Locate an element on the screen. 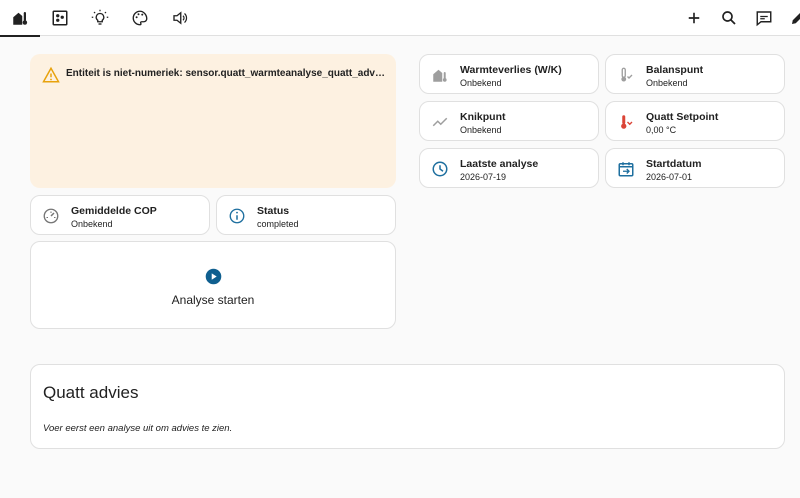 This screenshot has height=498, width=800. tab-home is located at coordinates (20, 18).